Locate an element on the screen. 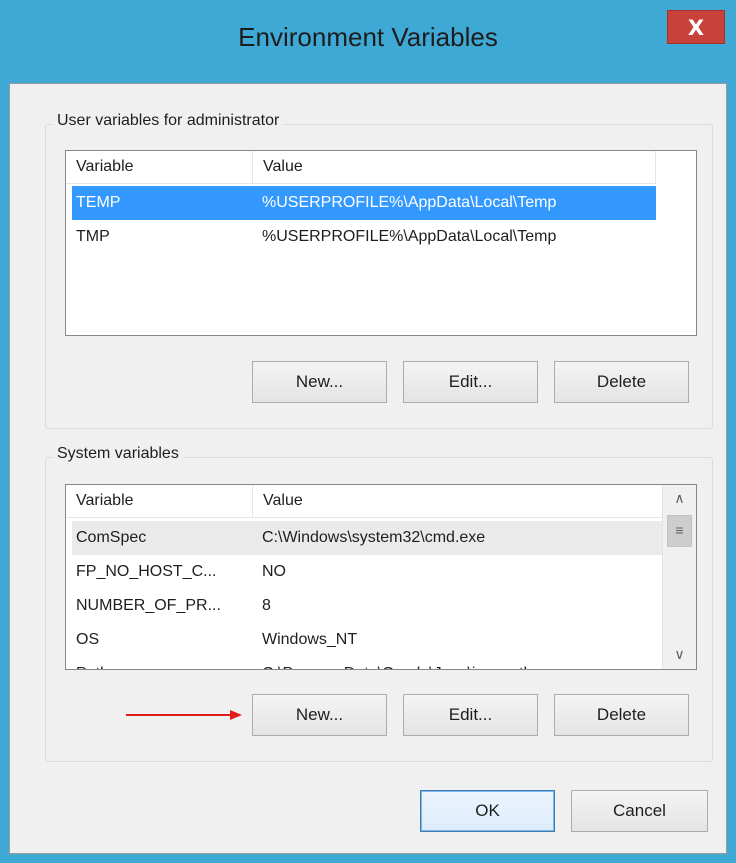  system-var-row: OS Windows_NT is located at coordinates (367, 640).